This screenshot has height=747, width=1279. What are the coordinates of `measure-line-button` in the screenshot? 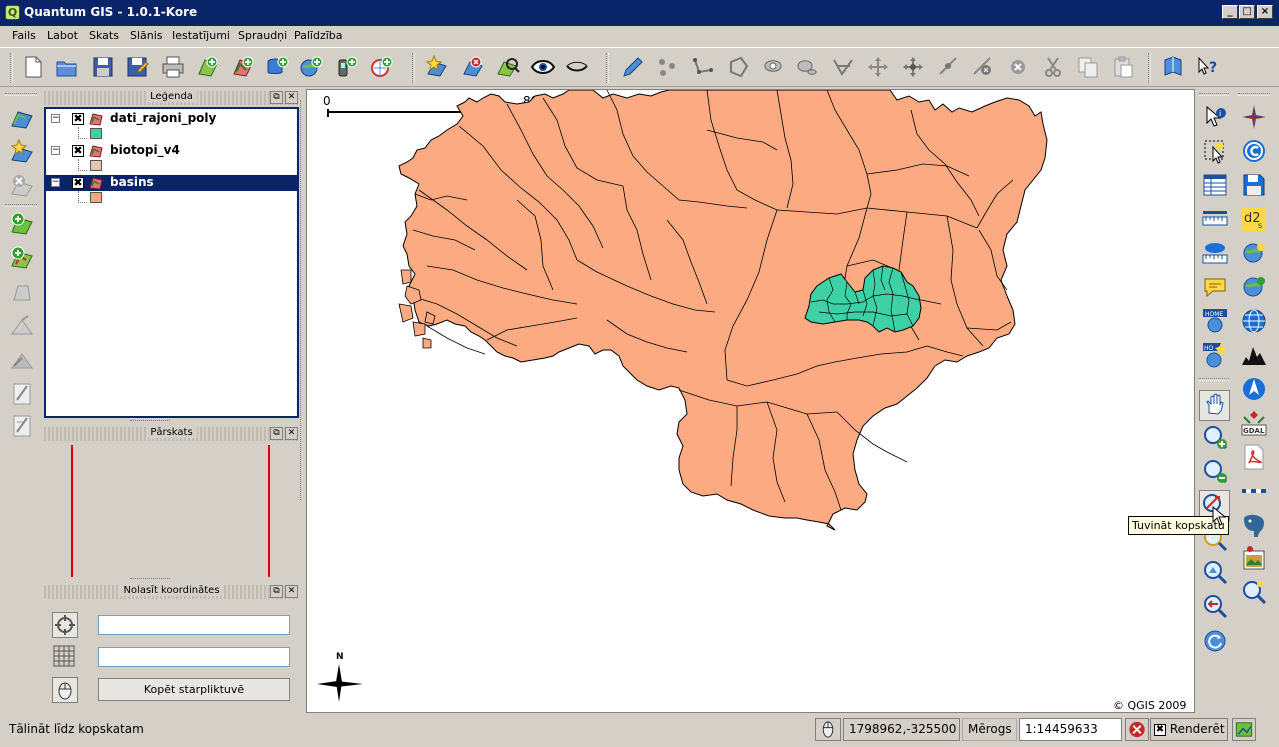 It's located at (1215, 219).